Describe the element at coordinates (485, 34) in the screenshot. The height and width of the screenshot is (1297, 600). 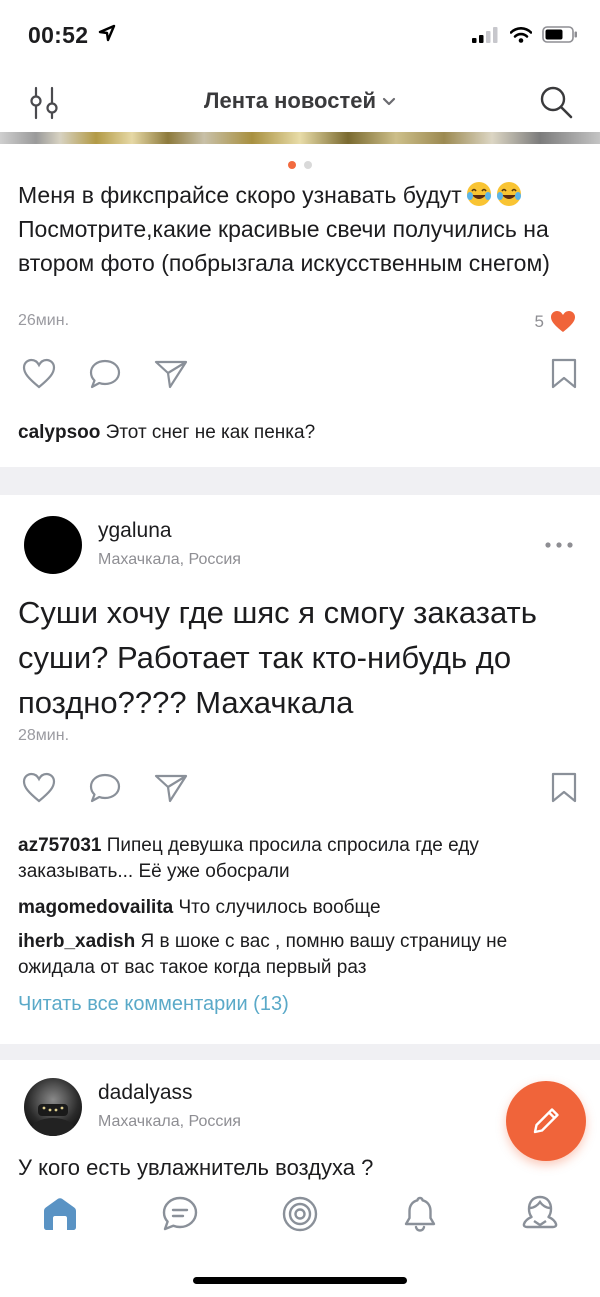
I see `signal-icon` at that location.